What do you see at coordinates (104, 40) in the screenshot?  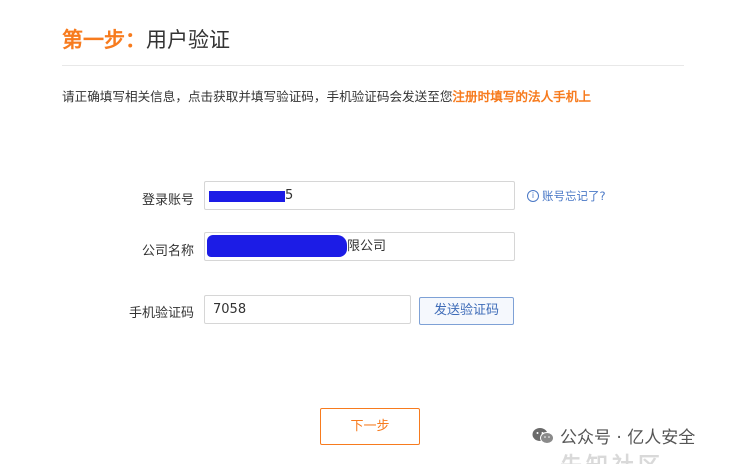 I see `step-label: 第一步：` at bounding box center [104, 40].